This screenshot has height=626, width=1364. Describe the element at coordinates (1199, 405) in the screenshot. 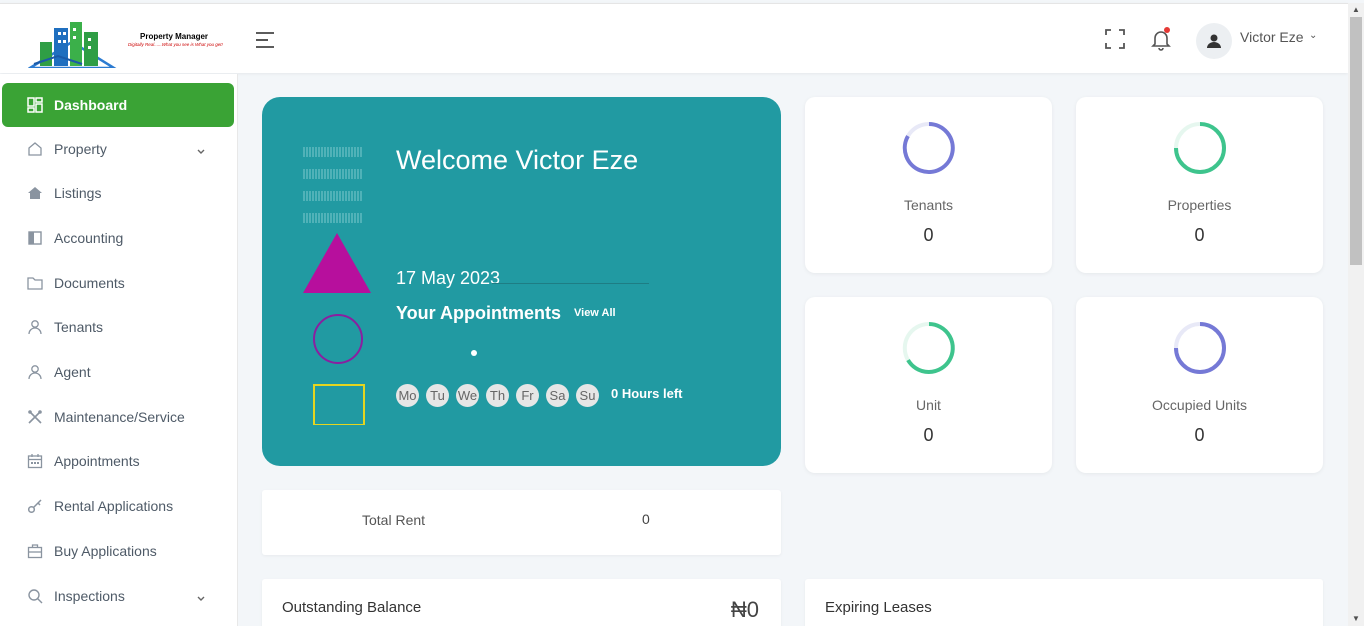

I see `stat-label: Occupied Units` at that location.